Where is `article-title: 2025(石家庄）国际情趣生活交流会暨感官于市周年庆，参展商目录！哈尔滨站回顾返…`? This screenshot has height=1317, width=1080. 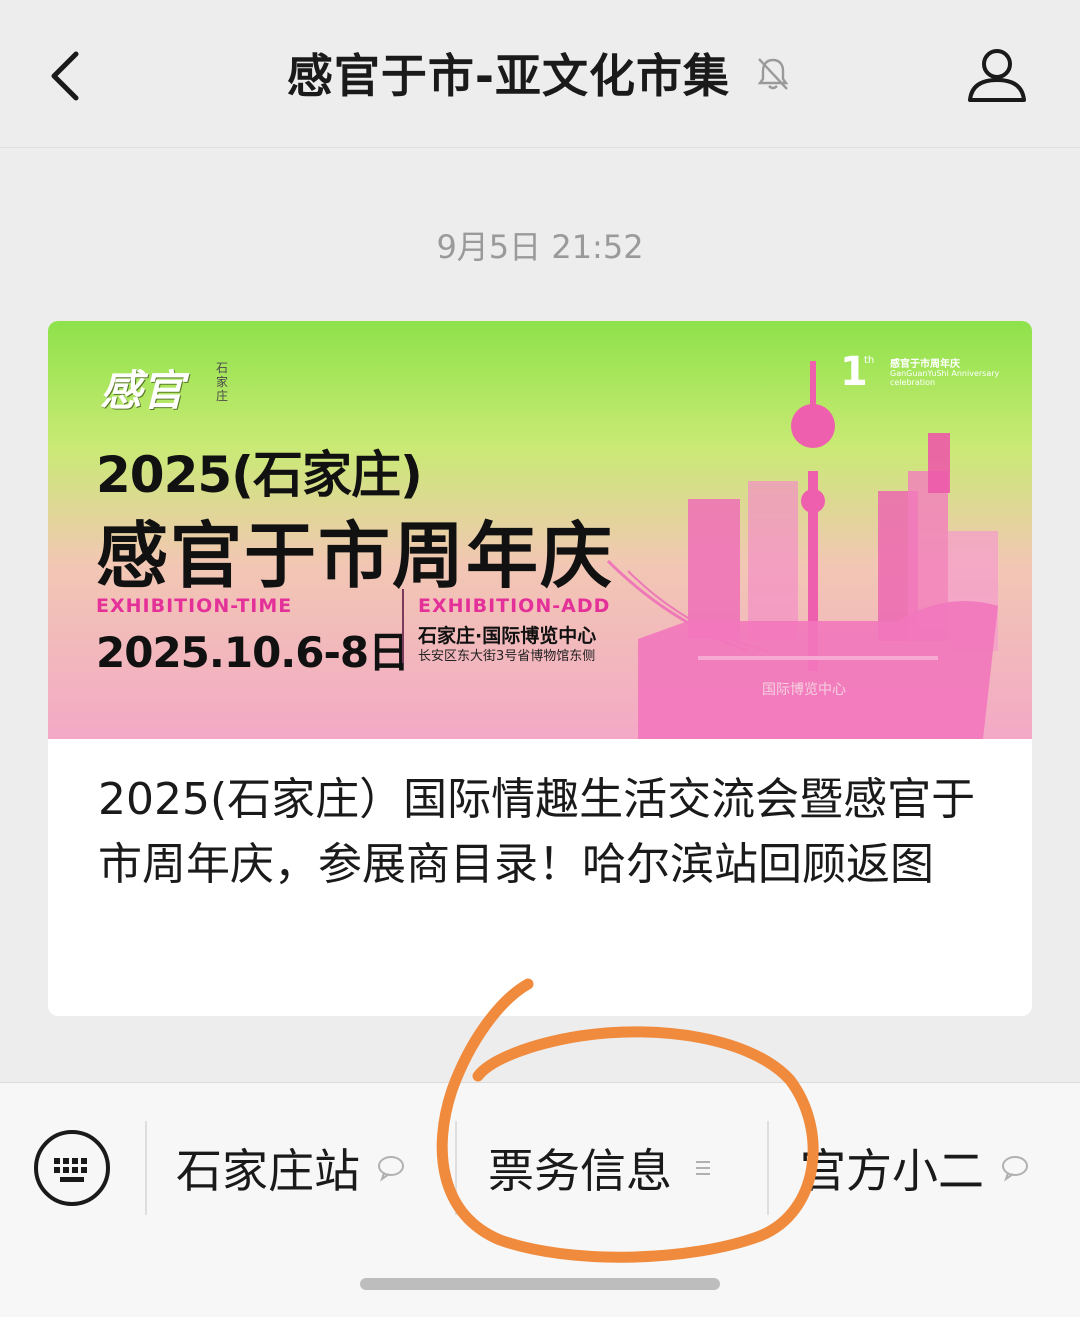
article-title: 2025(石家庄）国际情趣生活交流会暨感官于市周年庆，参展商目录！哈尔滨站回顾返… is located at coordinates (548, 832).